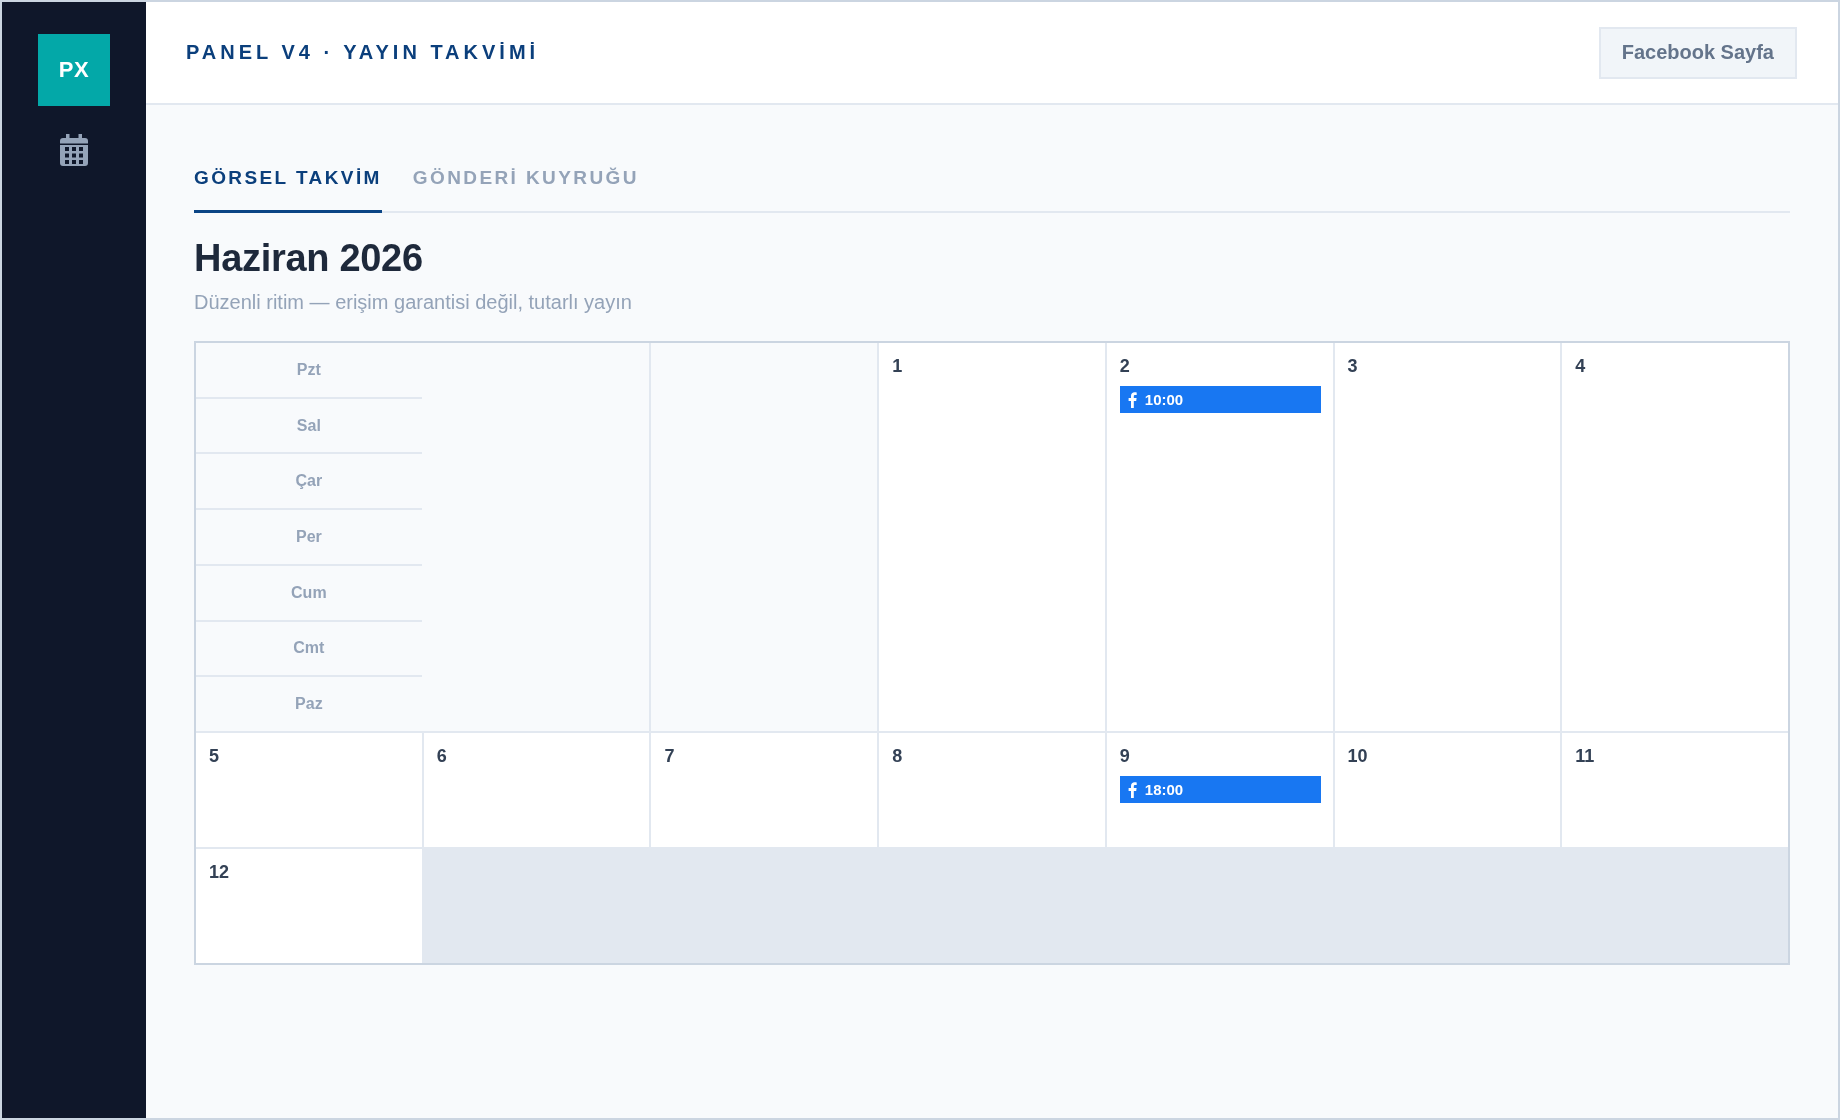  Describe the element at coordinates (670, 756) in the screenshot. I see `day-number: 7` at that location.